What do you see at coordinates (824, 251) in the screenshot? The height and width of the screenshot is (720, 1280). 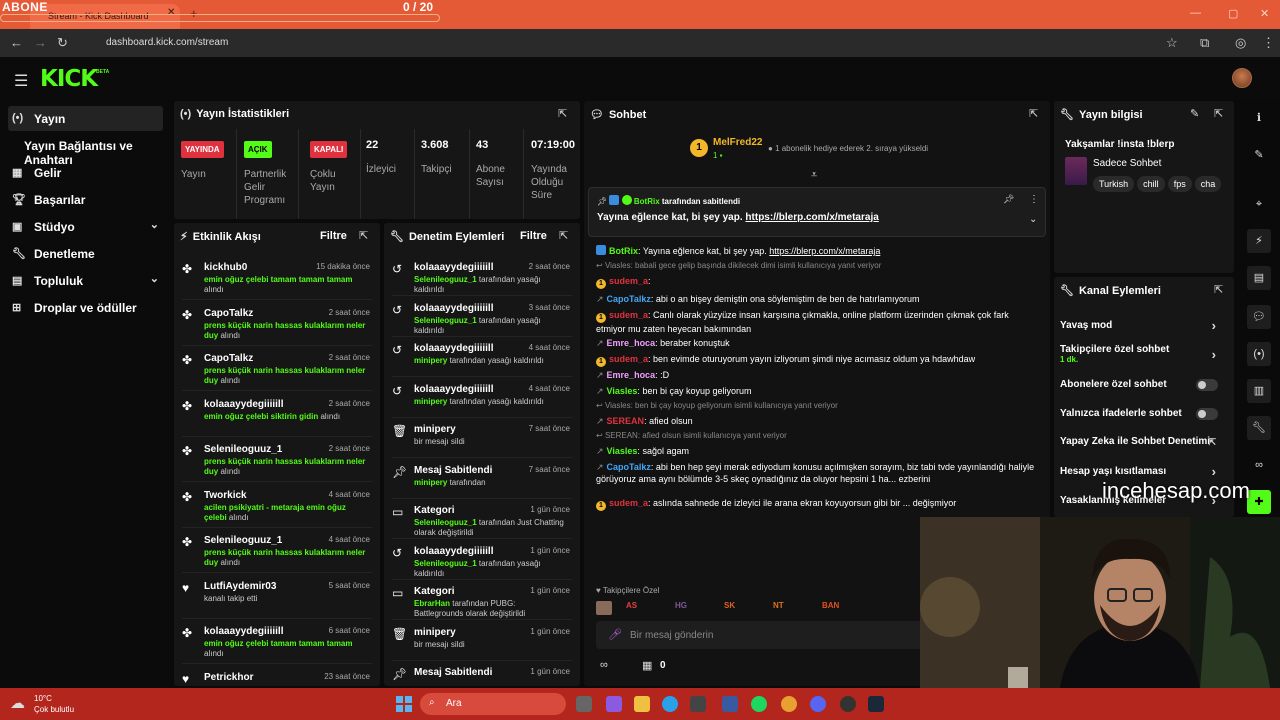 I see `chat-link: https://blerp.com/x/metaraja` at bounding box center [824, 251].